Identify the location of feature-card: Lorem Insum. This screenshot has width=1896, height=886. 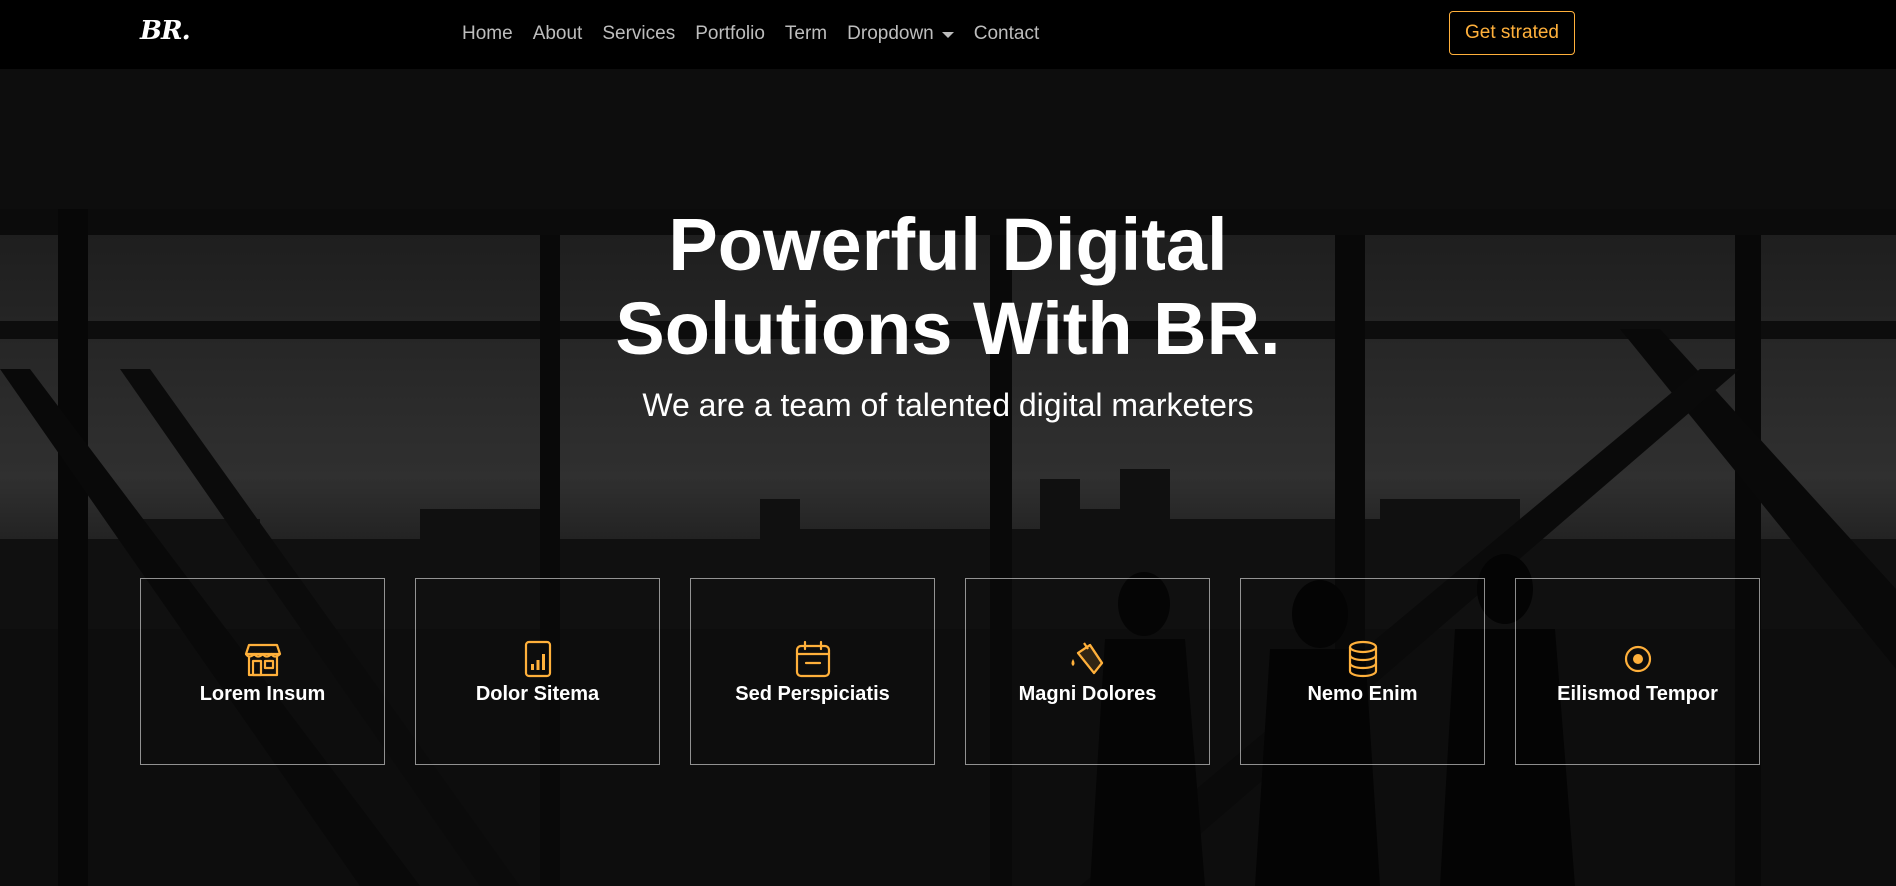
(262, 671).